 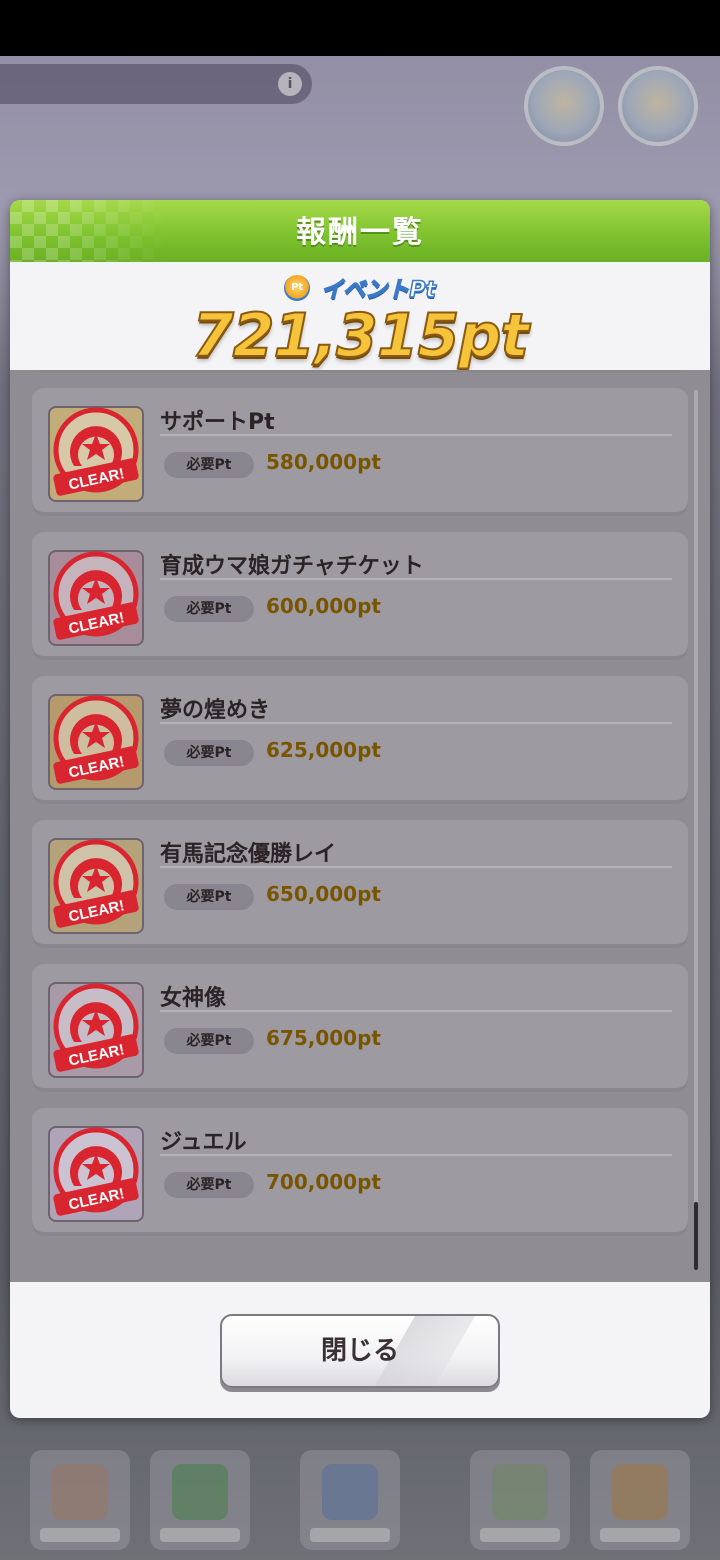 I want to click on reward-card: CLEAR! 必要Pt, so click(x=360, y=371).